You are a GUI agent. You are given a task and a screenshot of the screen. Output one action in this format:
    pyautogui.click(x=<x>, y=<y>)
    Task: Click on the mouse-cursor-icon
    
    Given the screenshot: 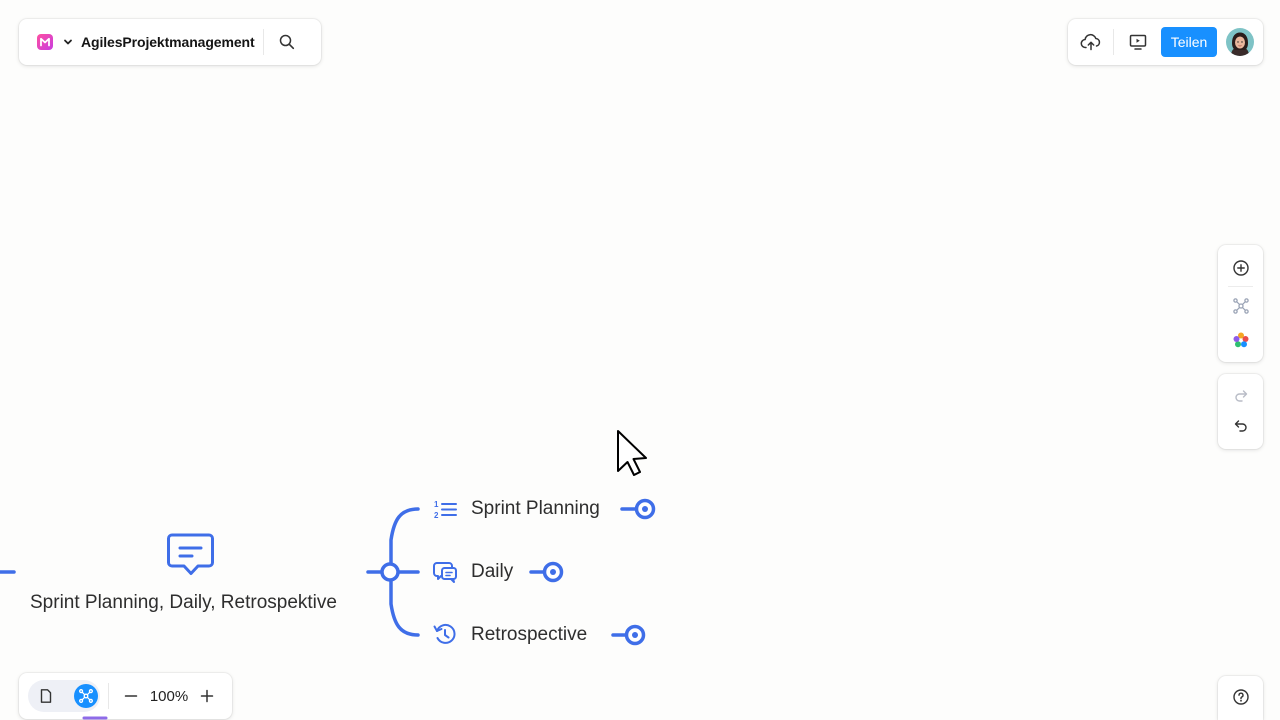 What is the action you would take?
    pyautogui.click(x=632, y=453)
    